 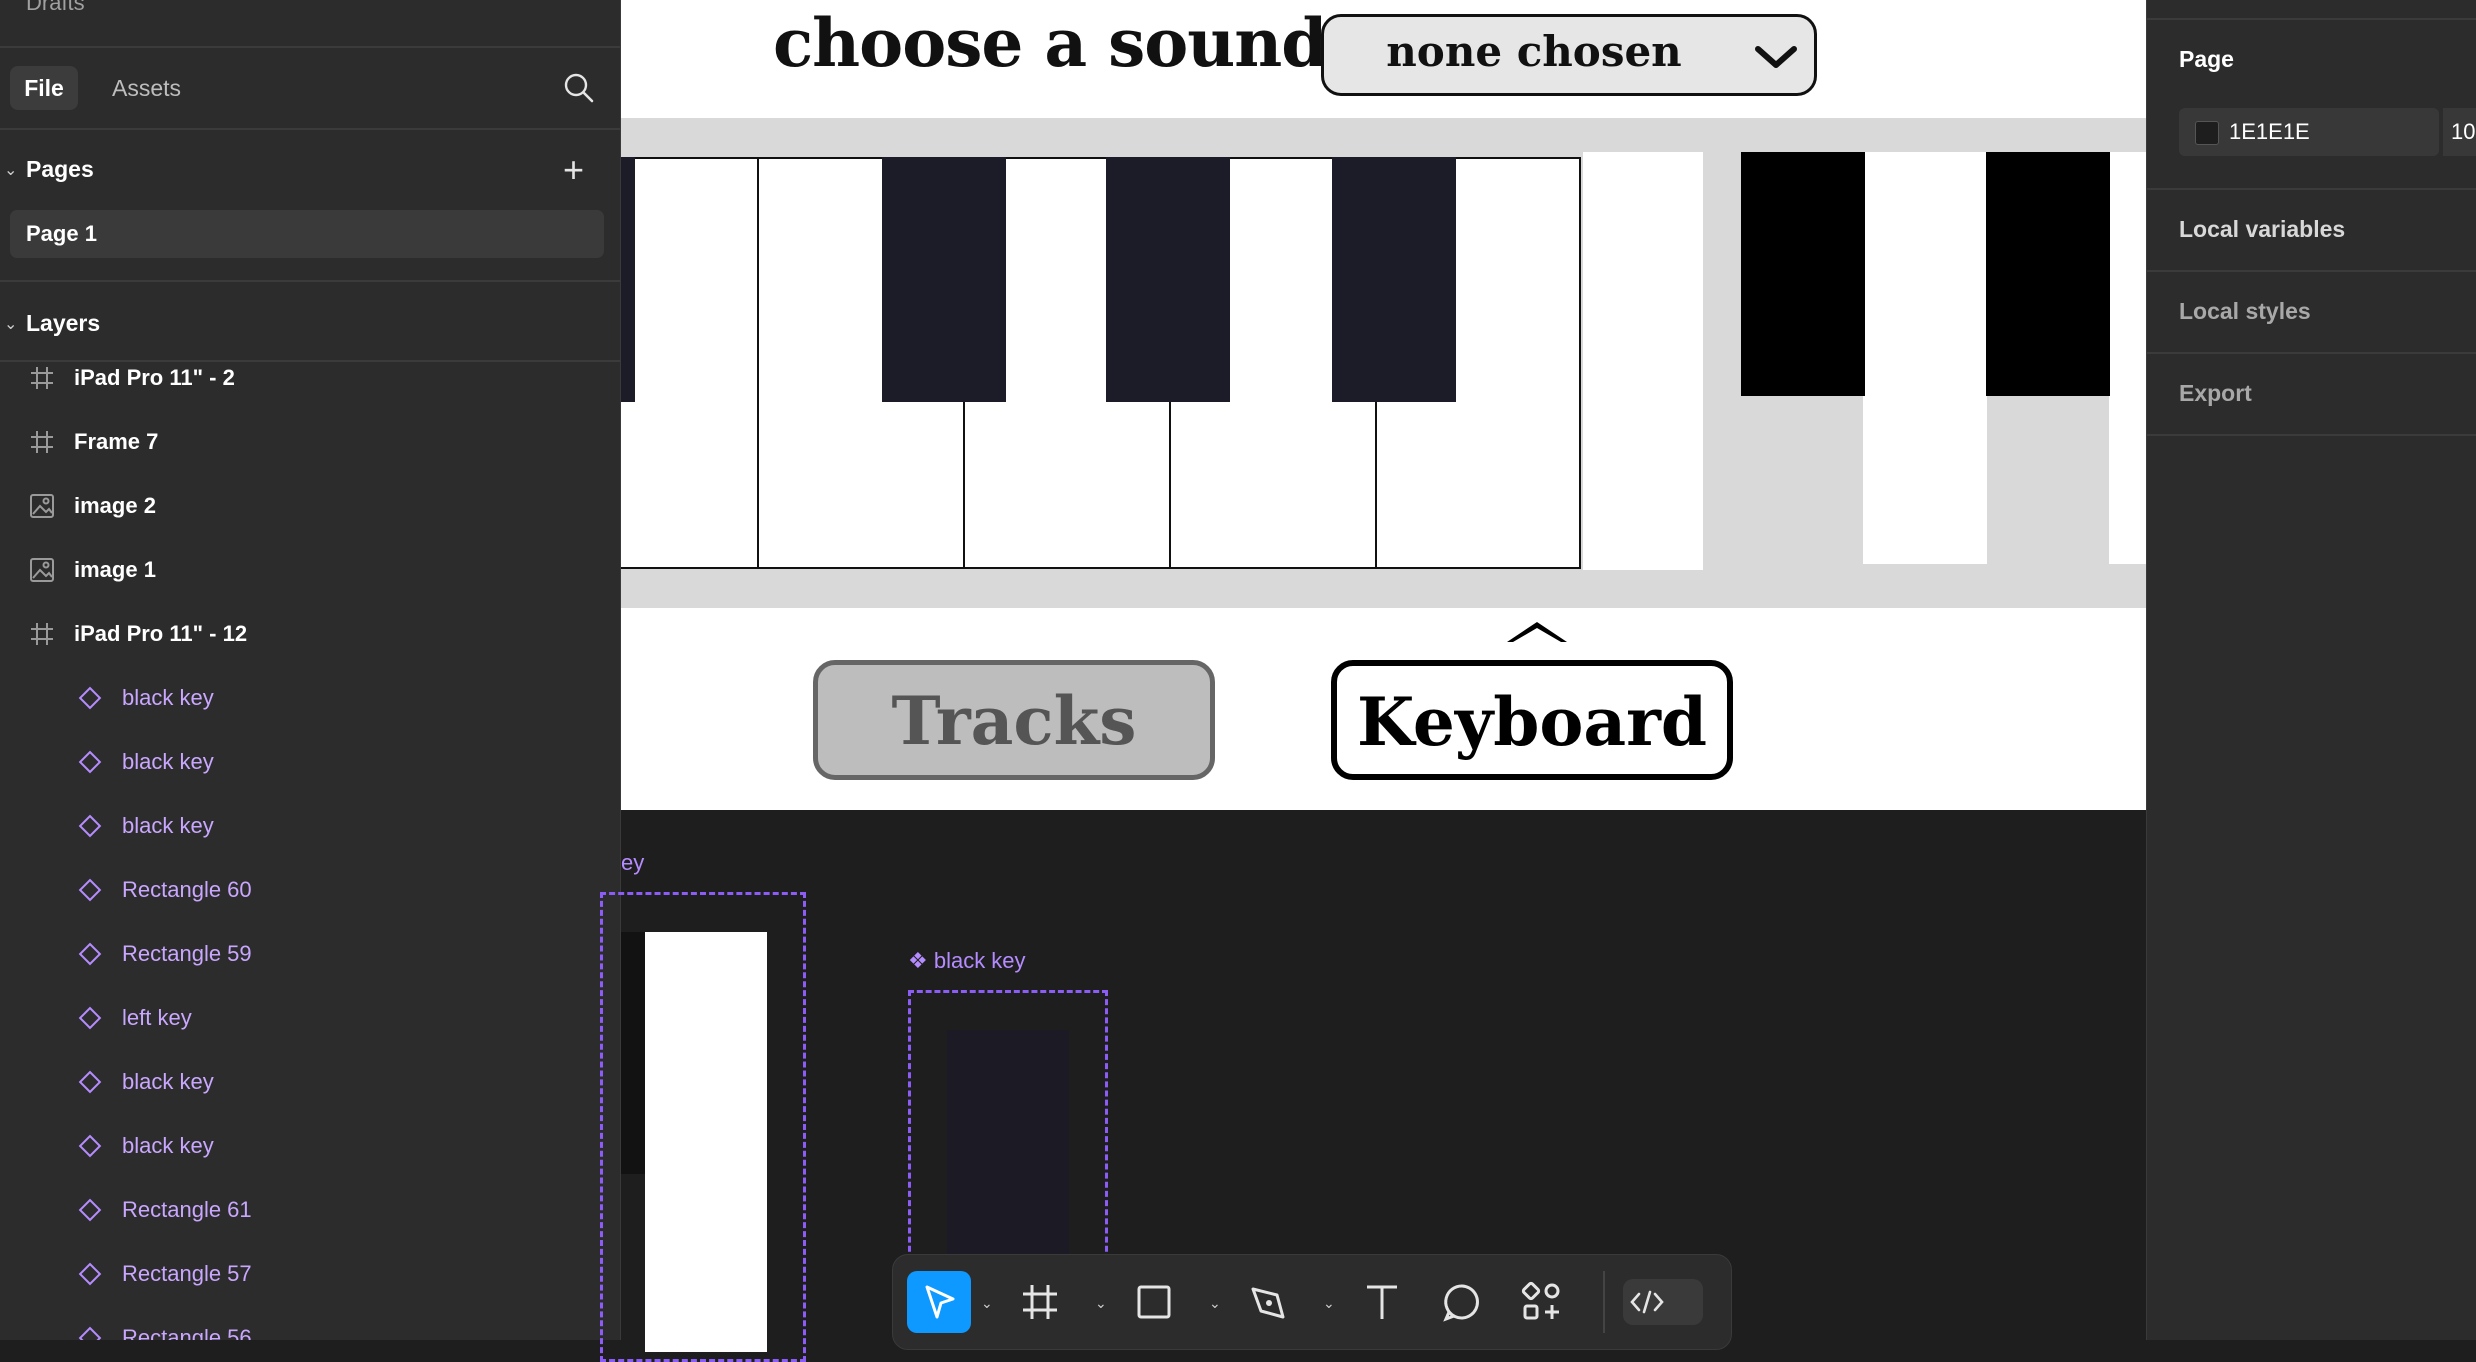 What do you see at coordinates (154, 377) in the screenshot?
I see `layer-label: iPad Pro 11" - 2` at bounding box center [154, 377].